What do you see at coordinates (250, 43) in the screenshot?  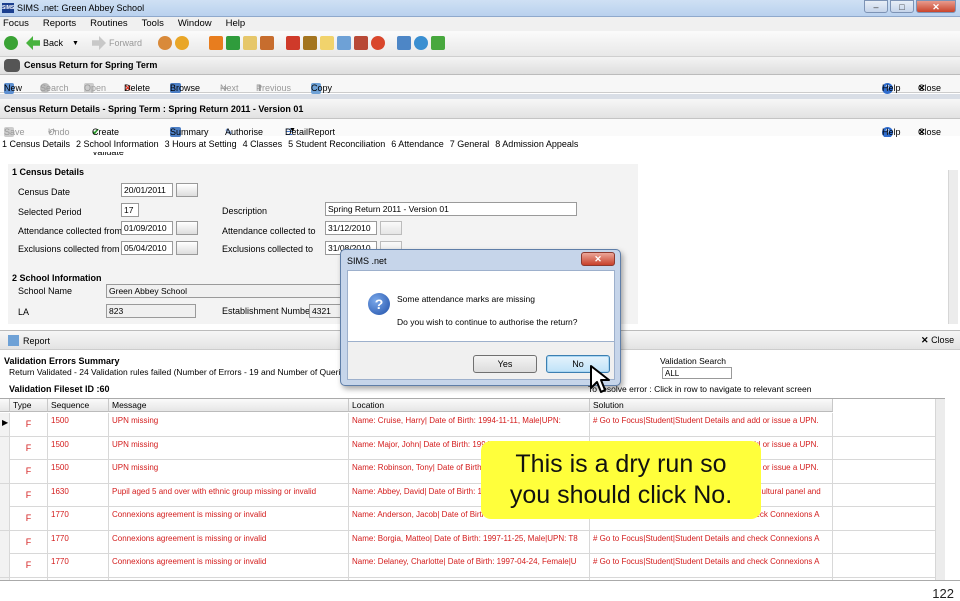 I see `envelope-icon` at bounding box center [250, 43].